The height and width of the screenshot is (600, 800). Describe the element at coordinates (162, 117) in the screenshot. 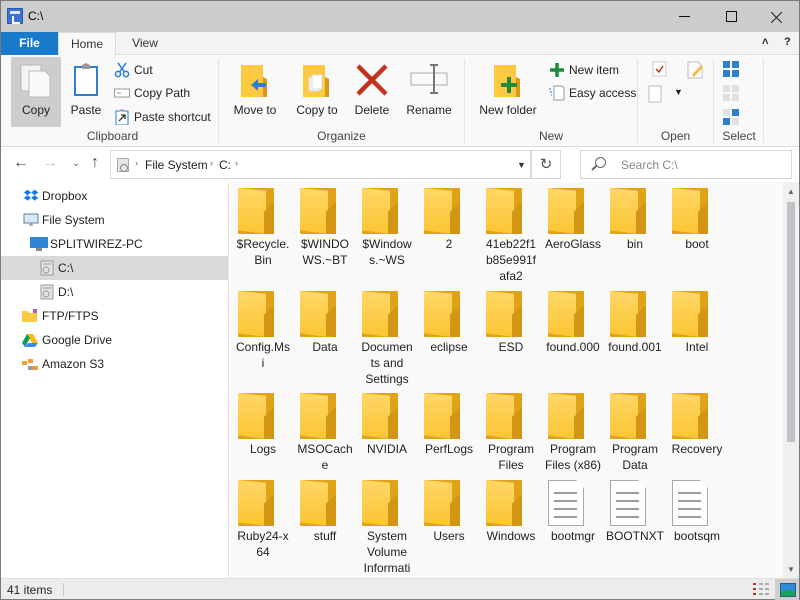

I see `paste-shortcut-button: Paste shortcut` at that location.